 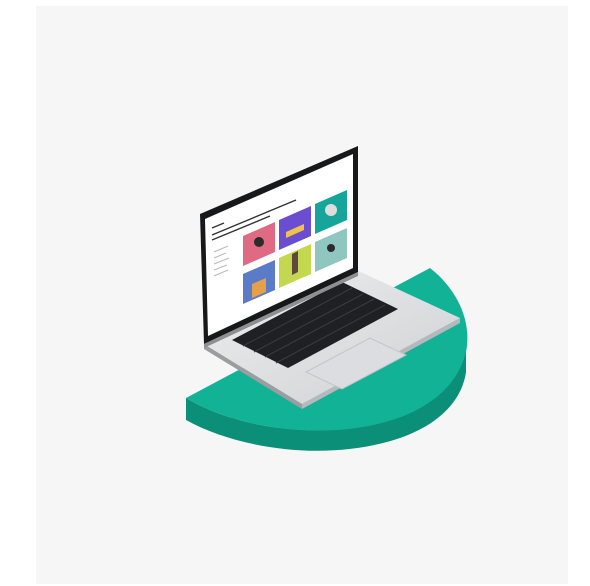 What do you see at coordinates (331, 210) in the screenshot?
I see `thumbnail-3-figure` at bounding box center [331, 210].